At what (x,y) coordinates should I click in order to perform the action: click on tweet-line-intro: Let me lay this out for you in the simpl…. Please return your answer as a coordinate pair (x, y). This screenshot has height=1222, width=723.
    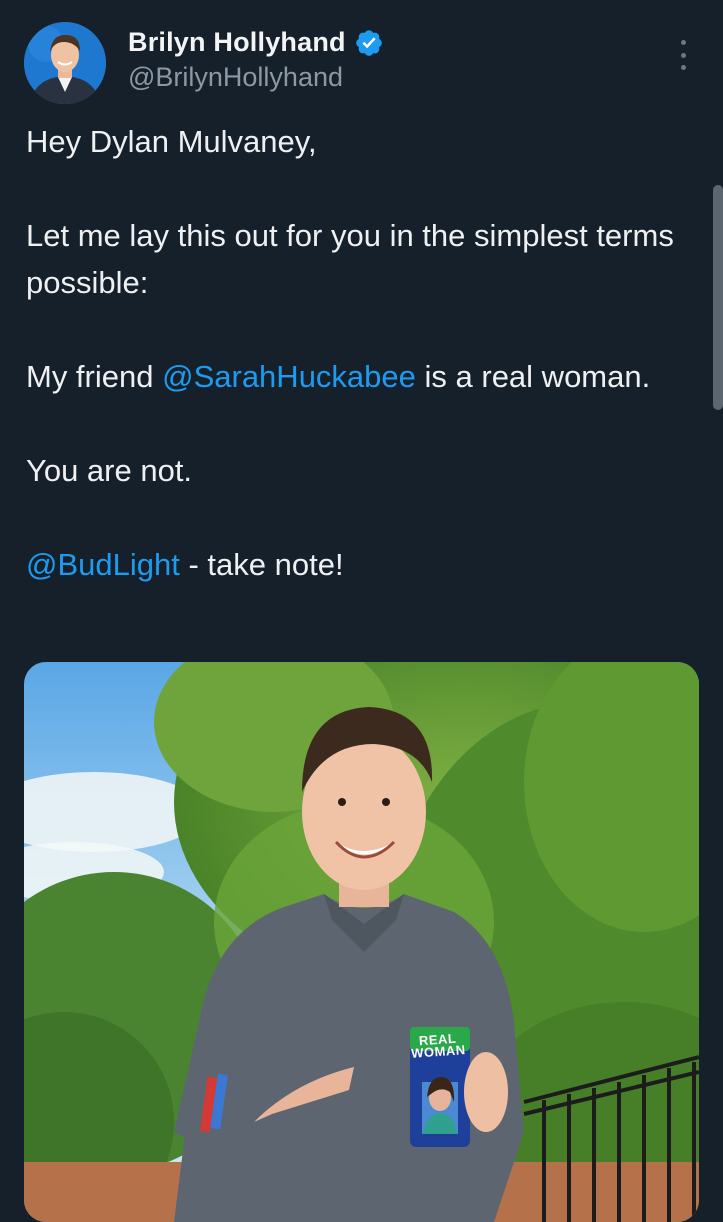
    Looking at the image, I should click on (350, 259).